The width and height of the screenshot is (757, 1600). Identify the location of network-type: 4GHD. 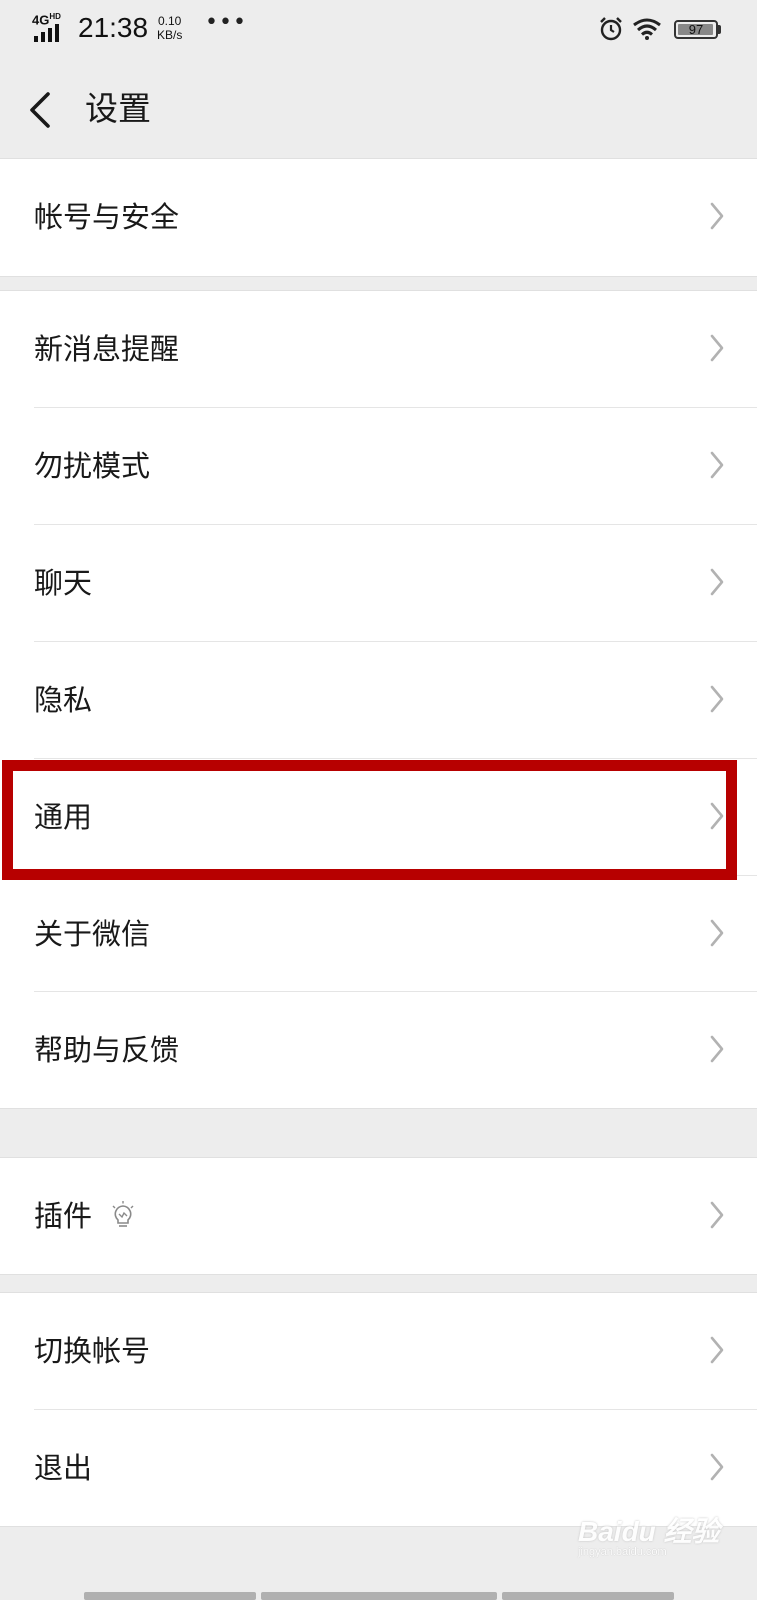
(46, 20).